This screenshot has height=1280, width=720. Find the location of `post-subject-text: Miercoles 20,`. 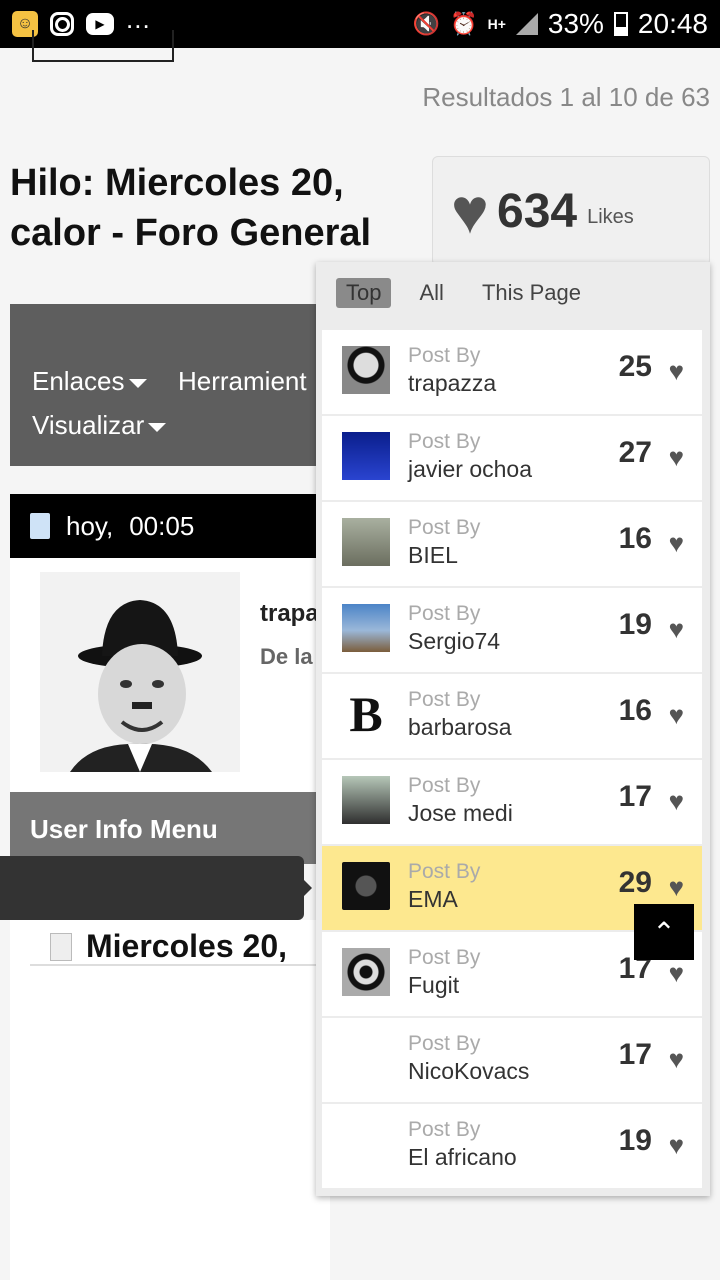

post-subject-text: Miercoles 20, is located at coordinates (186, 946).